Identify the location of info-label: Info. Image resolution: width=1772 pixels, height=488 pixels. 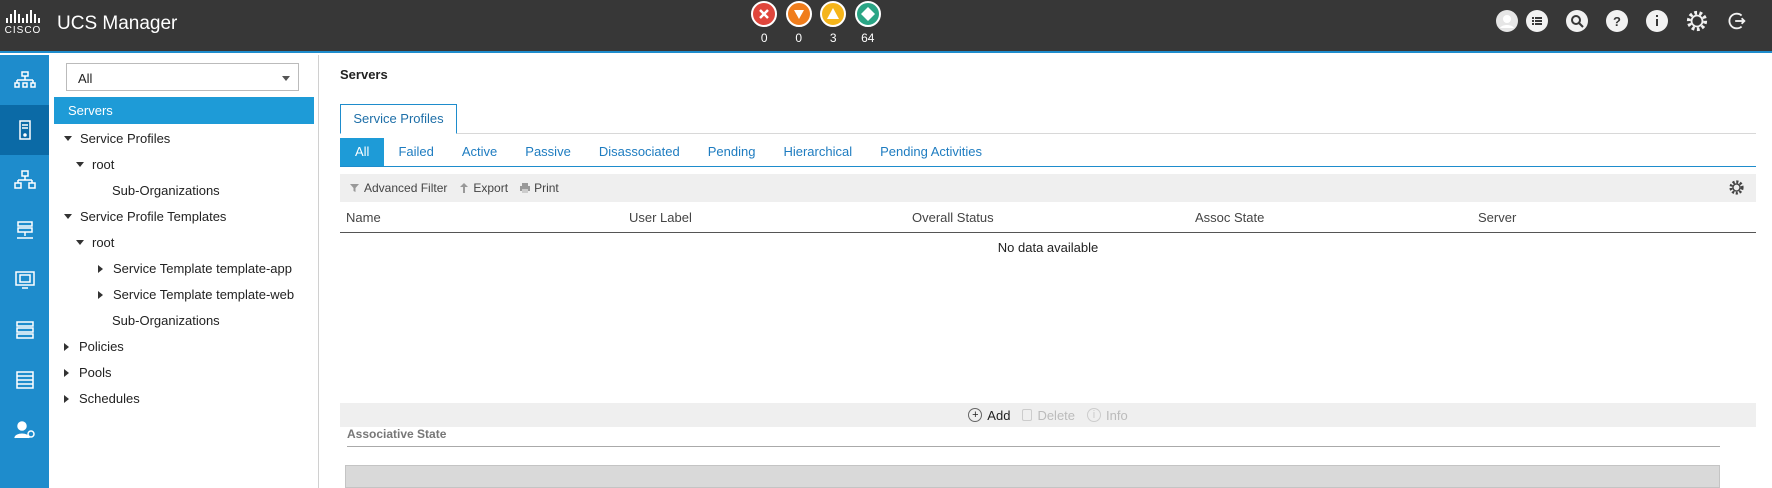
(1117, 415).